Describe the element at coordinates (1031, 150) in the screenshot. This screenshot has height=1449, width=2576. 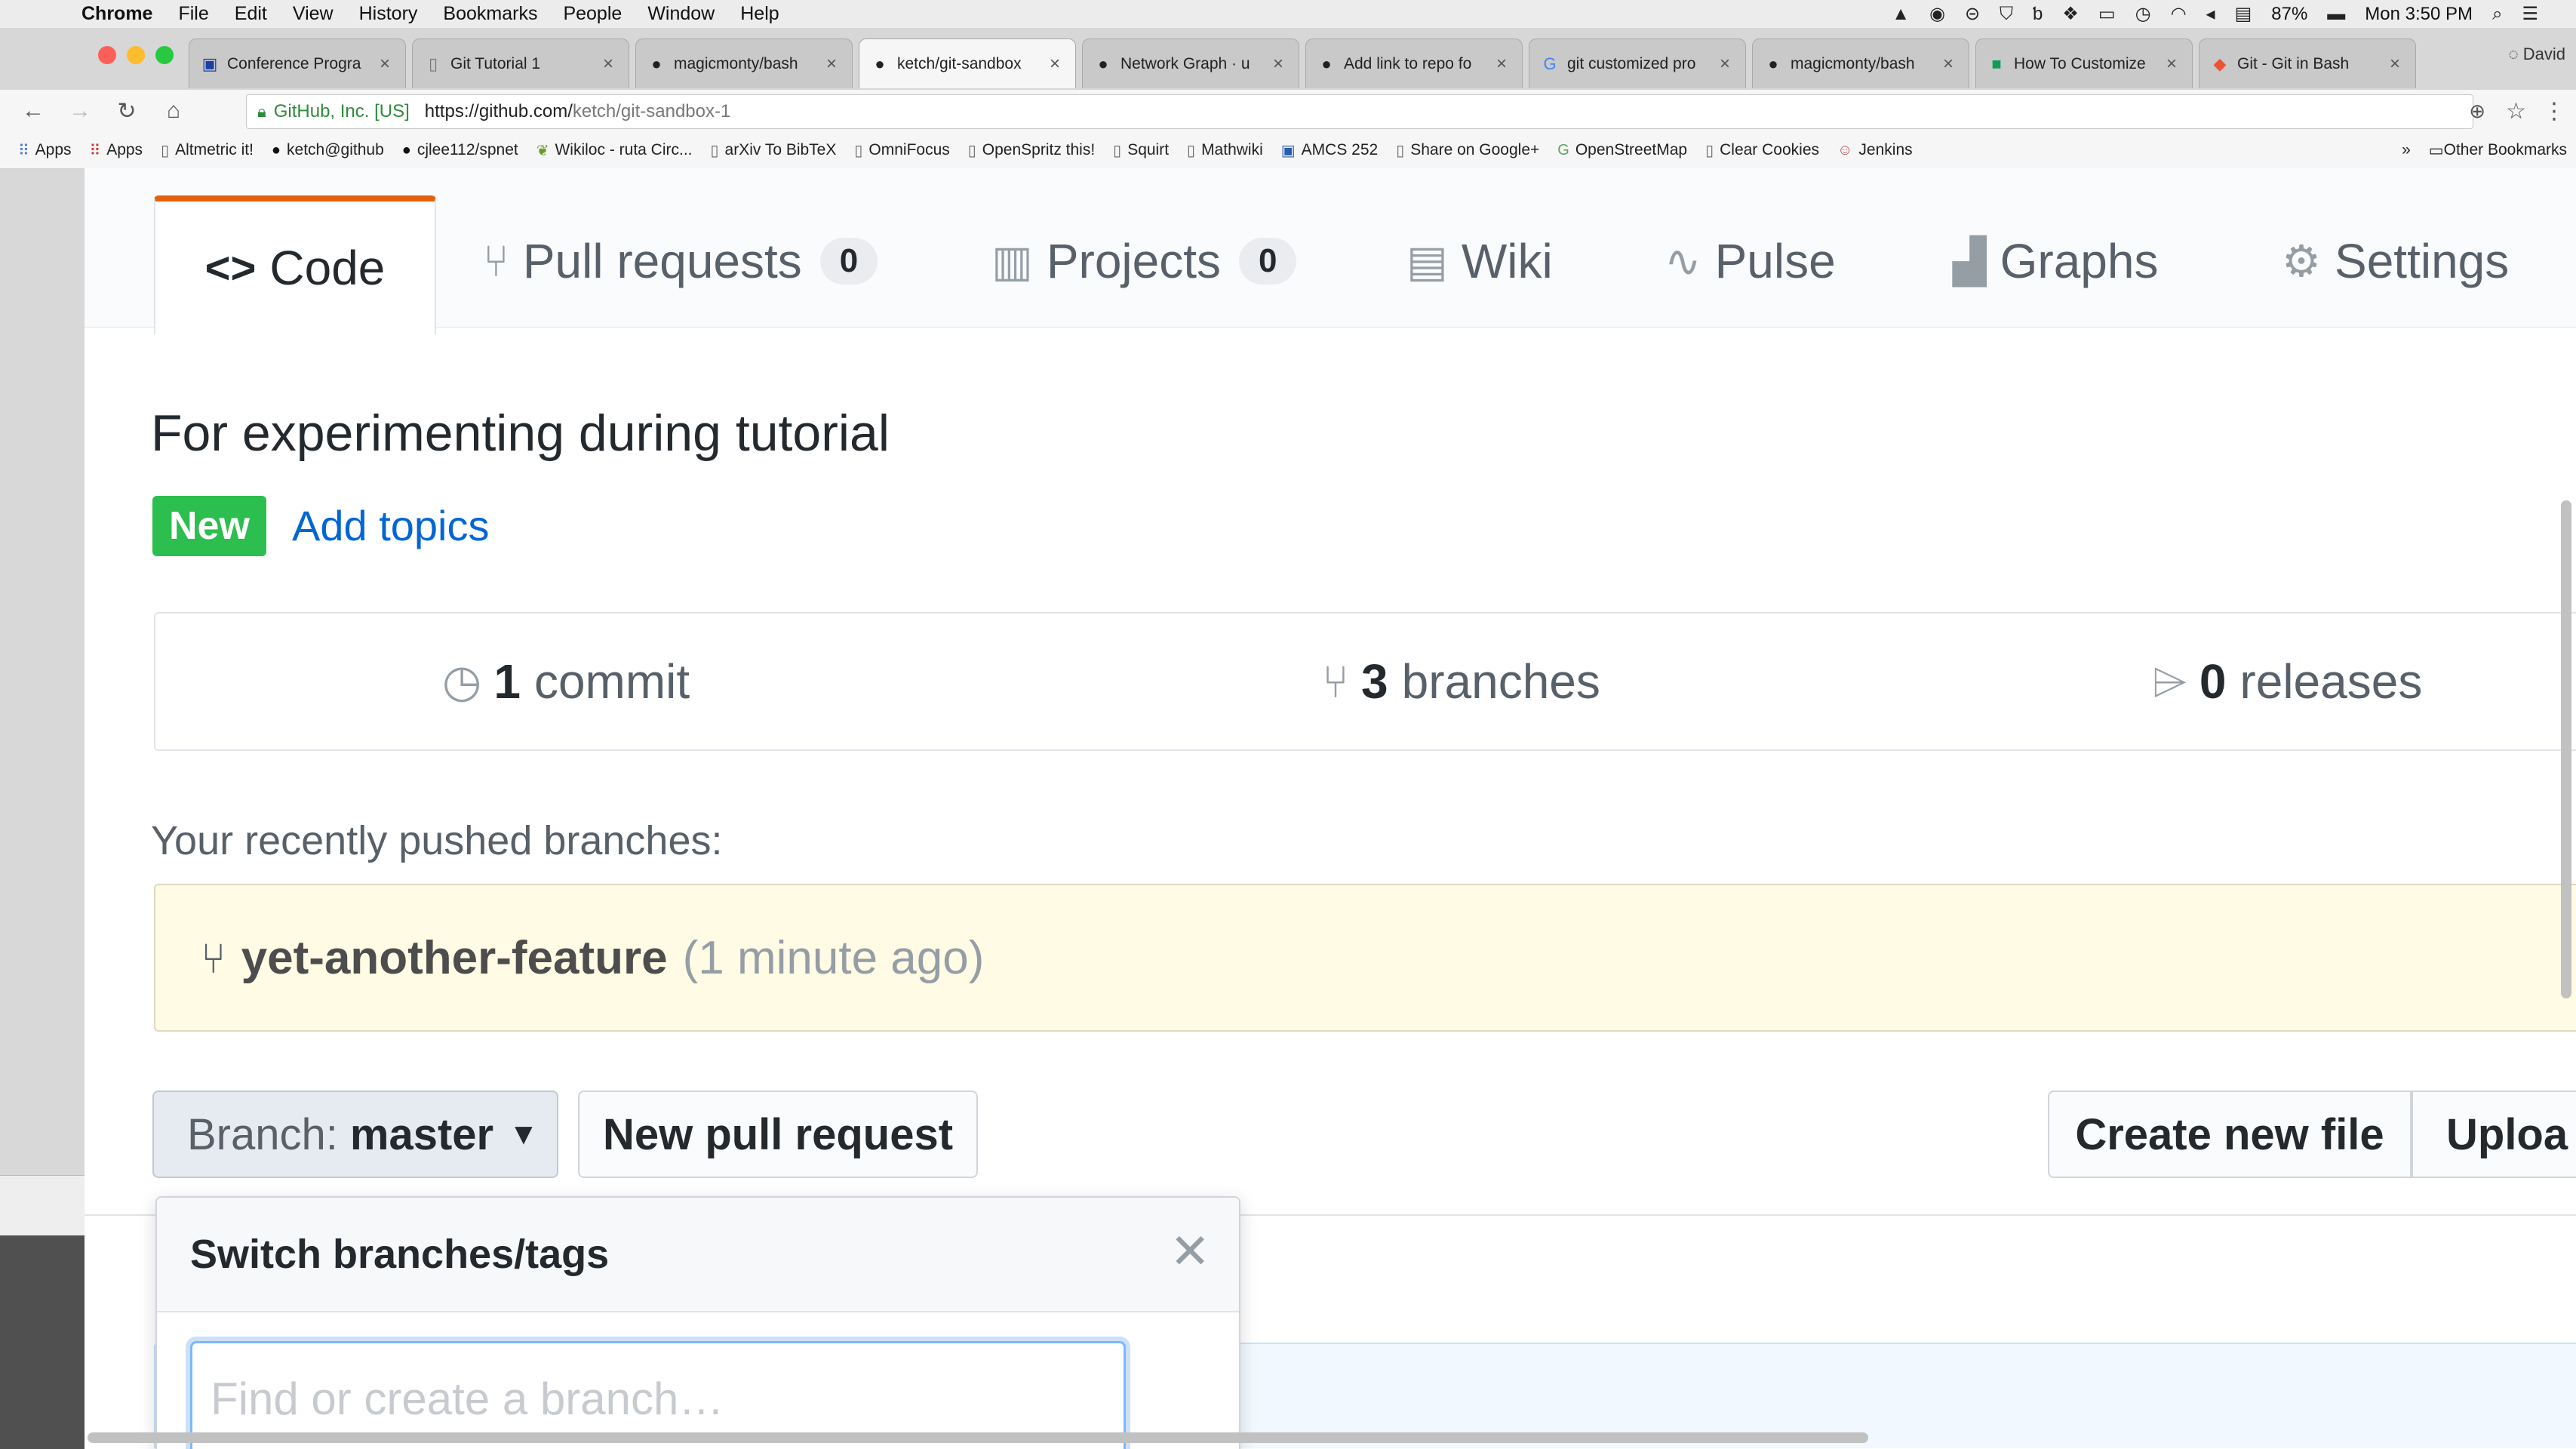
I see `bookmark-item: ▯ OpenSpritz this!` at that location.